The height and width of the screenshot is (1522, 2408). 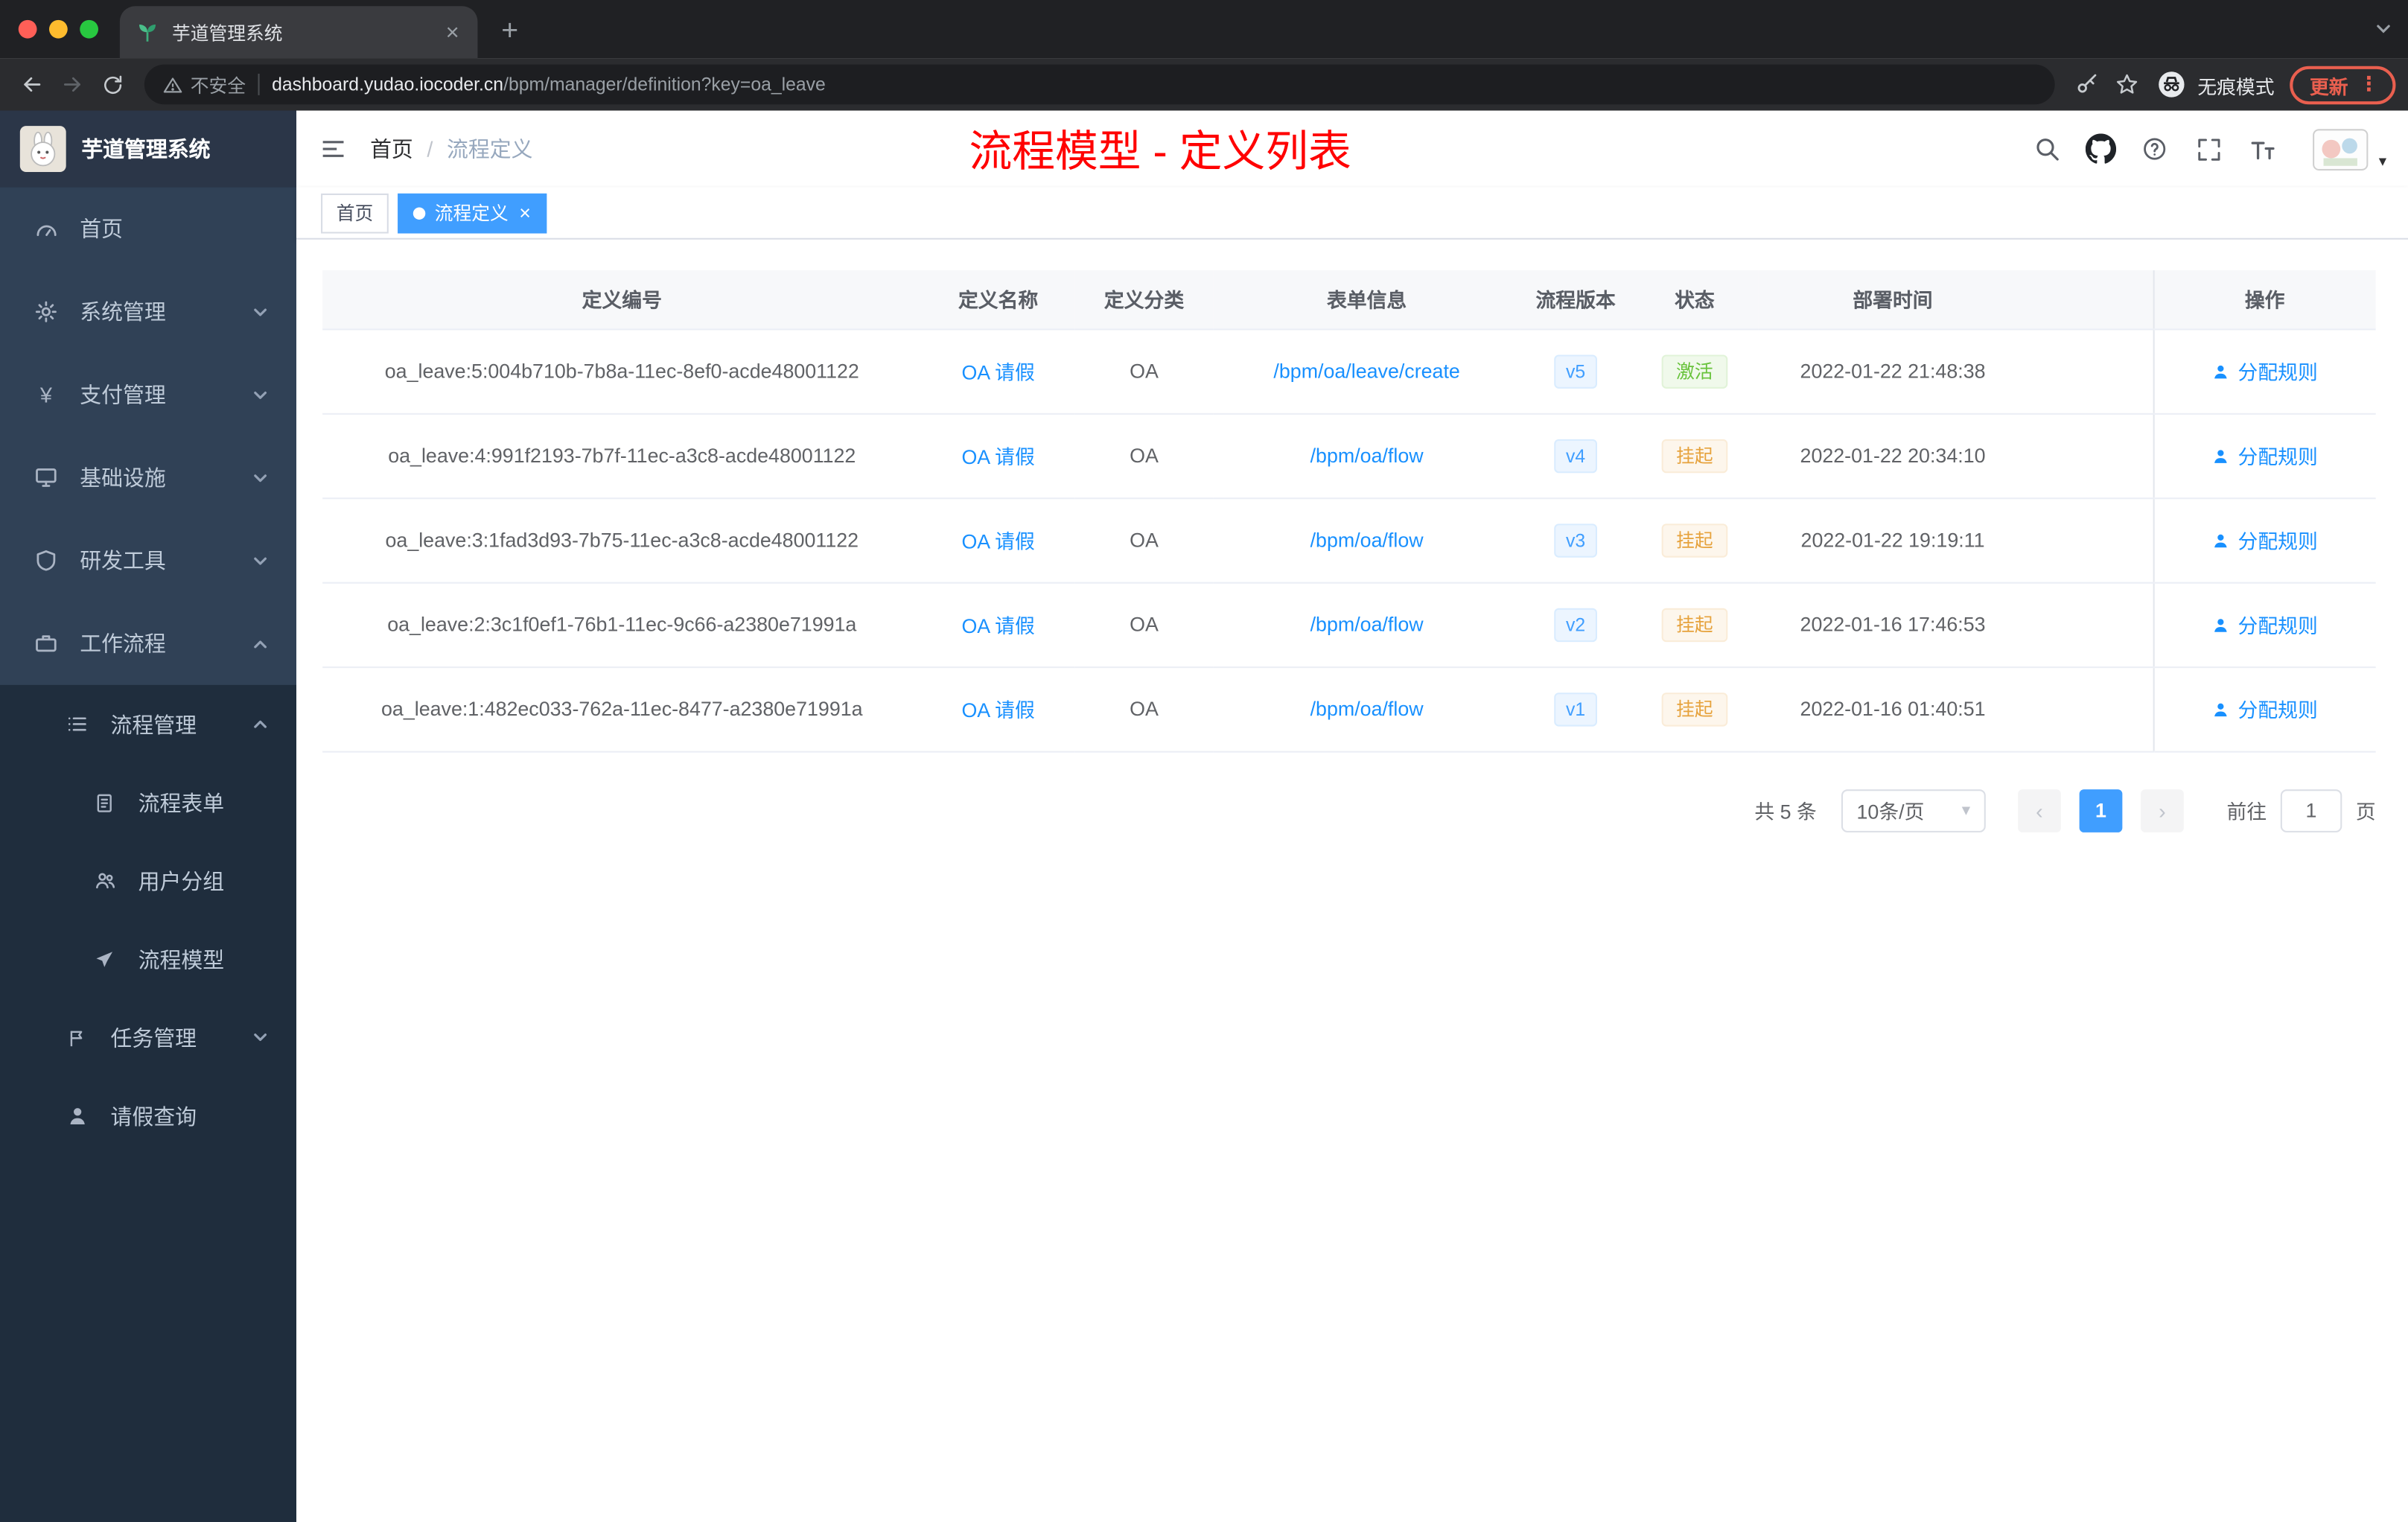 What do you see at coordinates (33, 85) in the screenshot?
I see `back-button` at bounding box center [33, 85].